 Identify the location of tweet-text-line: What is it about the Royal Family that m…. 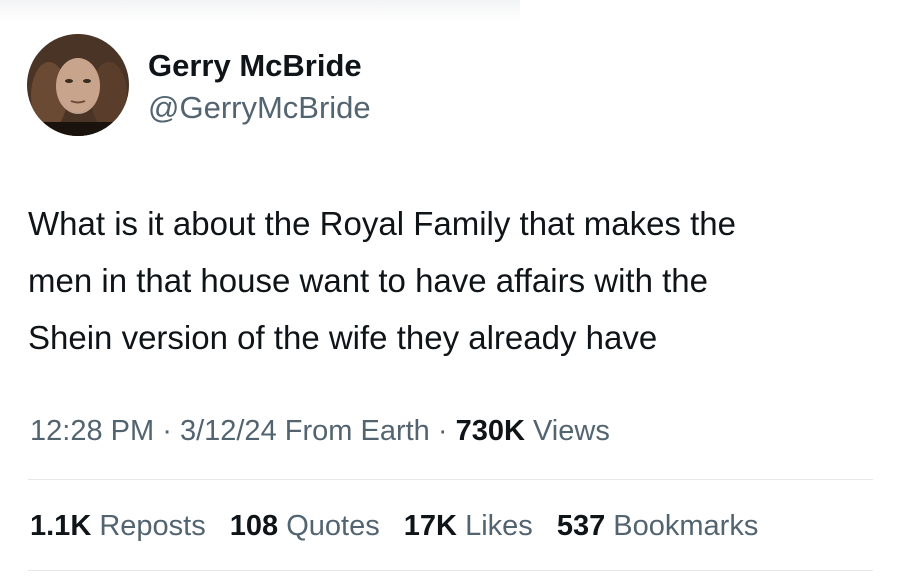
(382, 223).